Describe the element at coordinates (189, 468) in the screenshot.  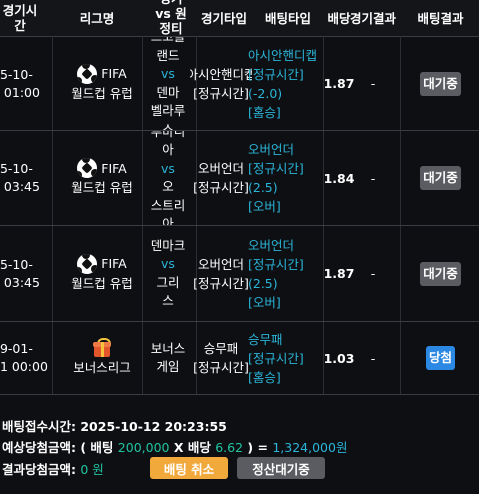
I see `cancel-bet-button: 배팅 취소` at that location.